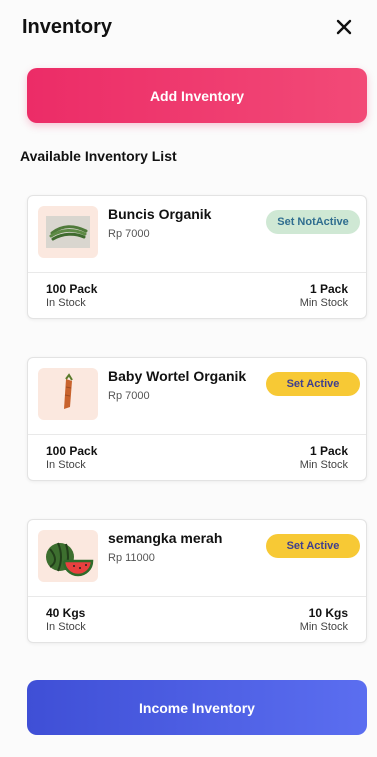 The height and width of the screenshot is (757, 377). I want to click on in-stock: 40 Kgs In Stock, so click(66, 619).